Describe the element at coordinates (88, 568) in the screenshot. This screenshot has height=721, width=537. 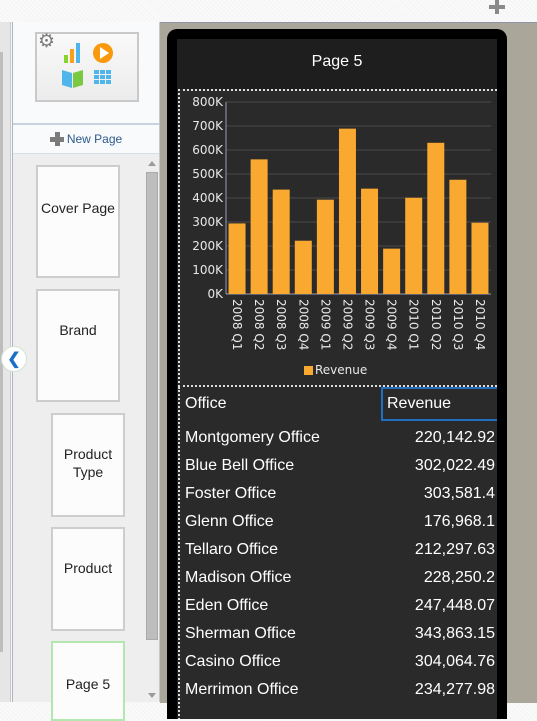
I see `page-thumb-label: Product` at that location.